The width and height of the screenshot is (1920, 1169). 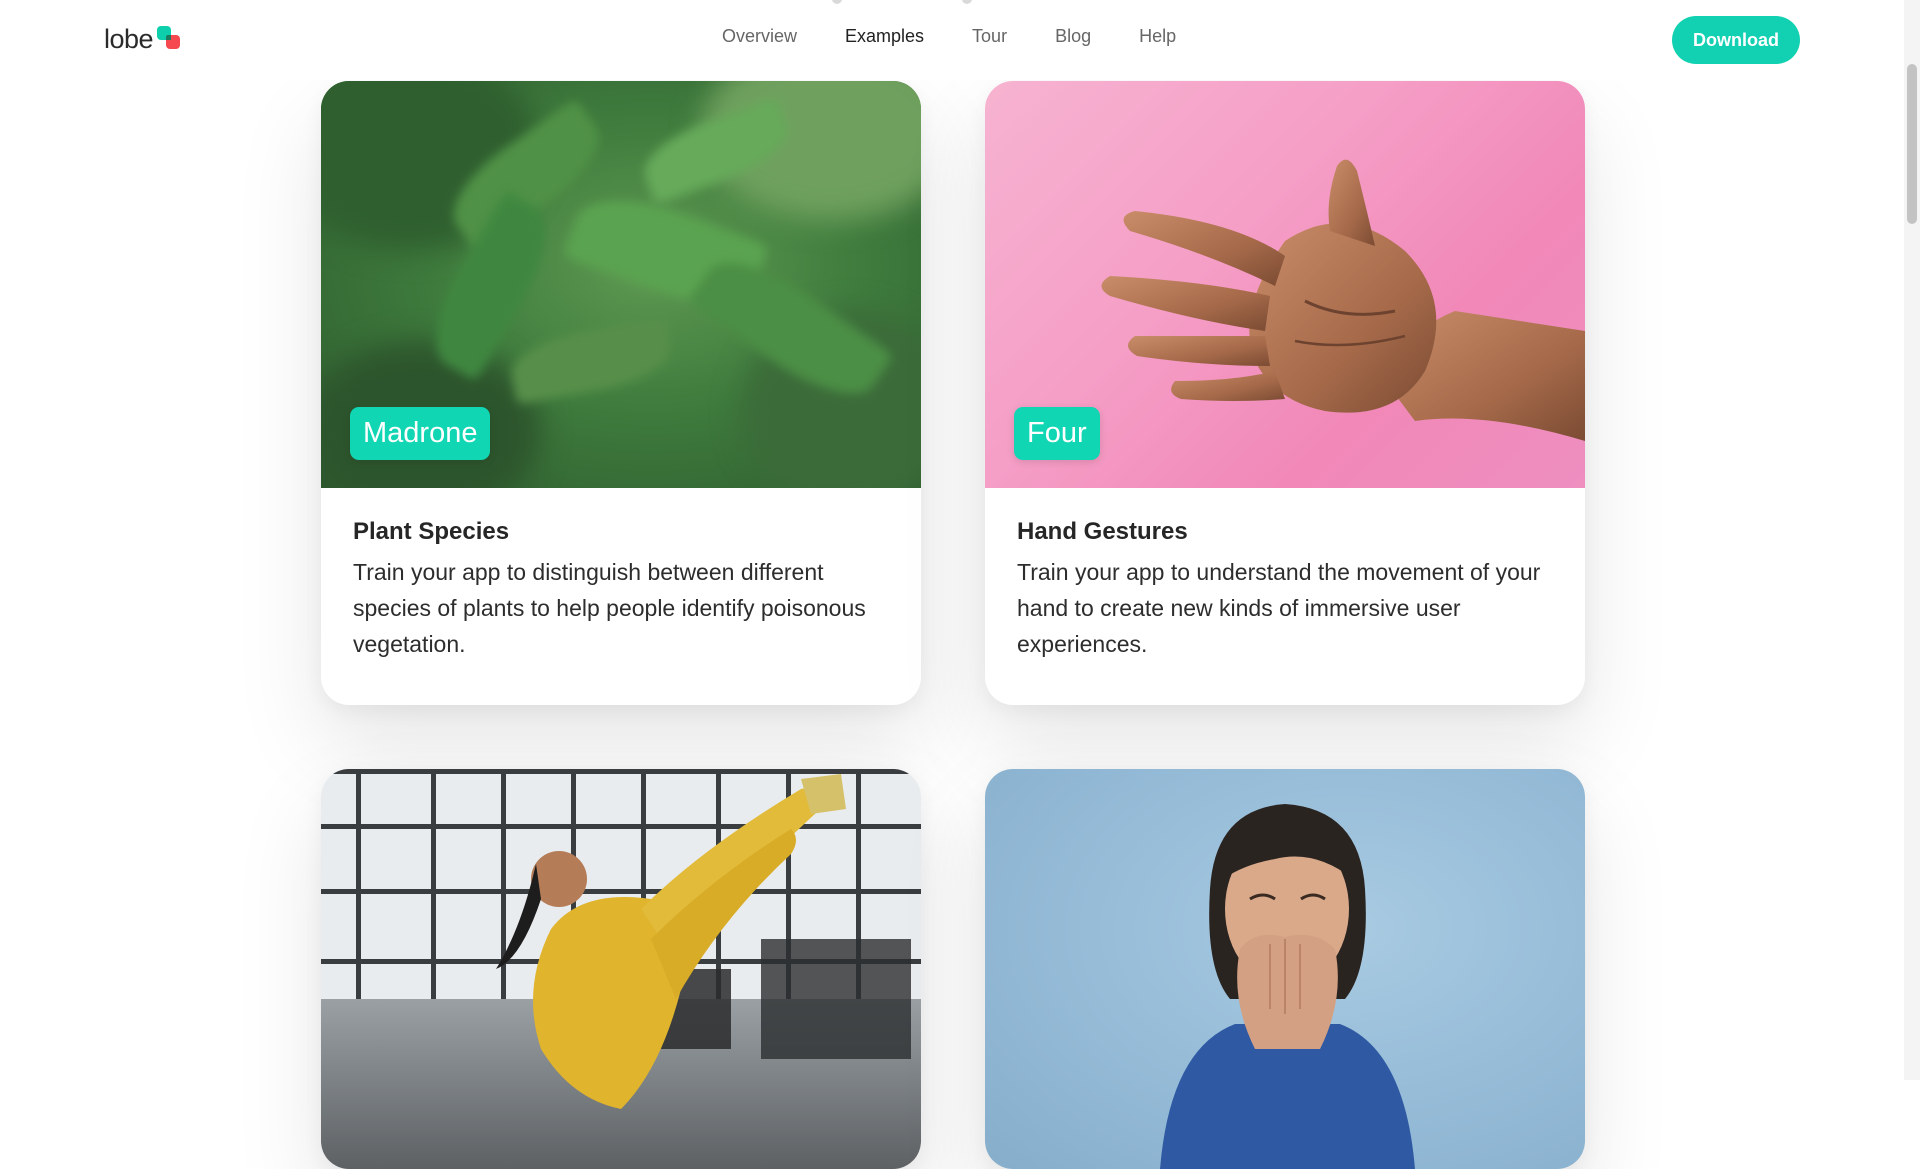 I want to click on prediction-label: Madrone, so click(x=420, y=433).